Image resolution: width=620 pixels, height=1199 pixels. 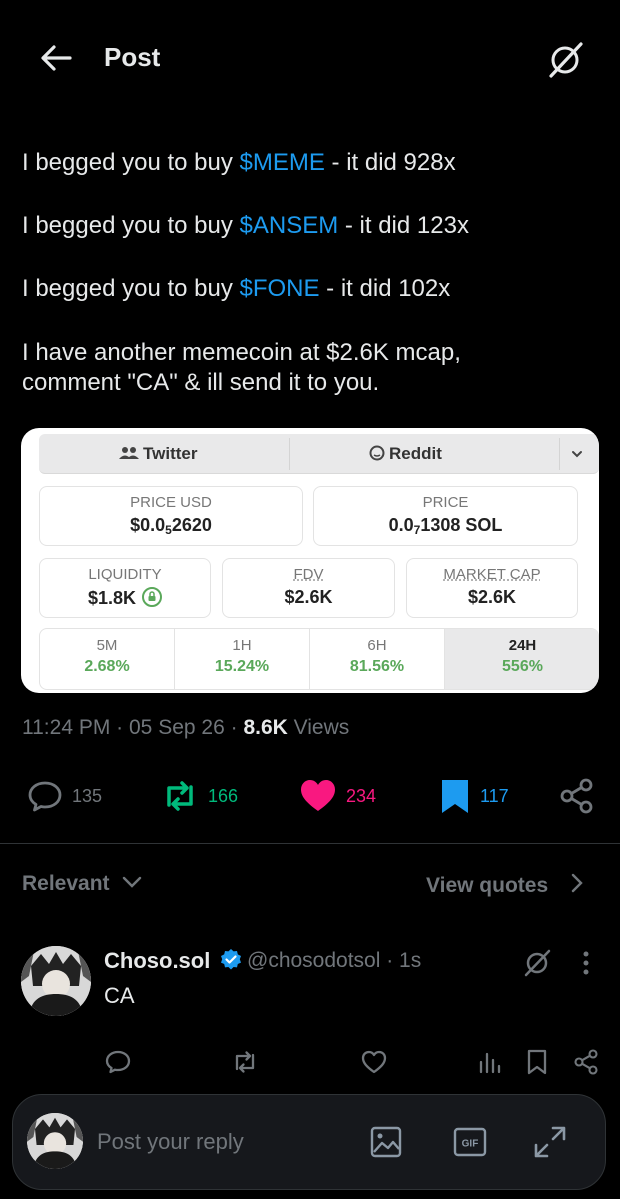 I want to click on gif-icon: GIF, so click(x=470, y=1142).